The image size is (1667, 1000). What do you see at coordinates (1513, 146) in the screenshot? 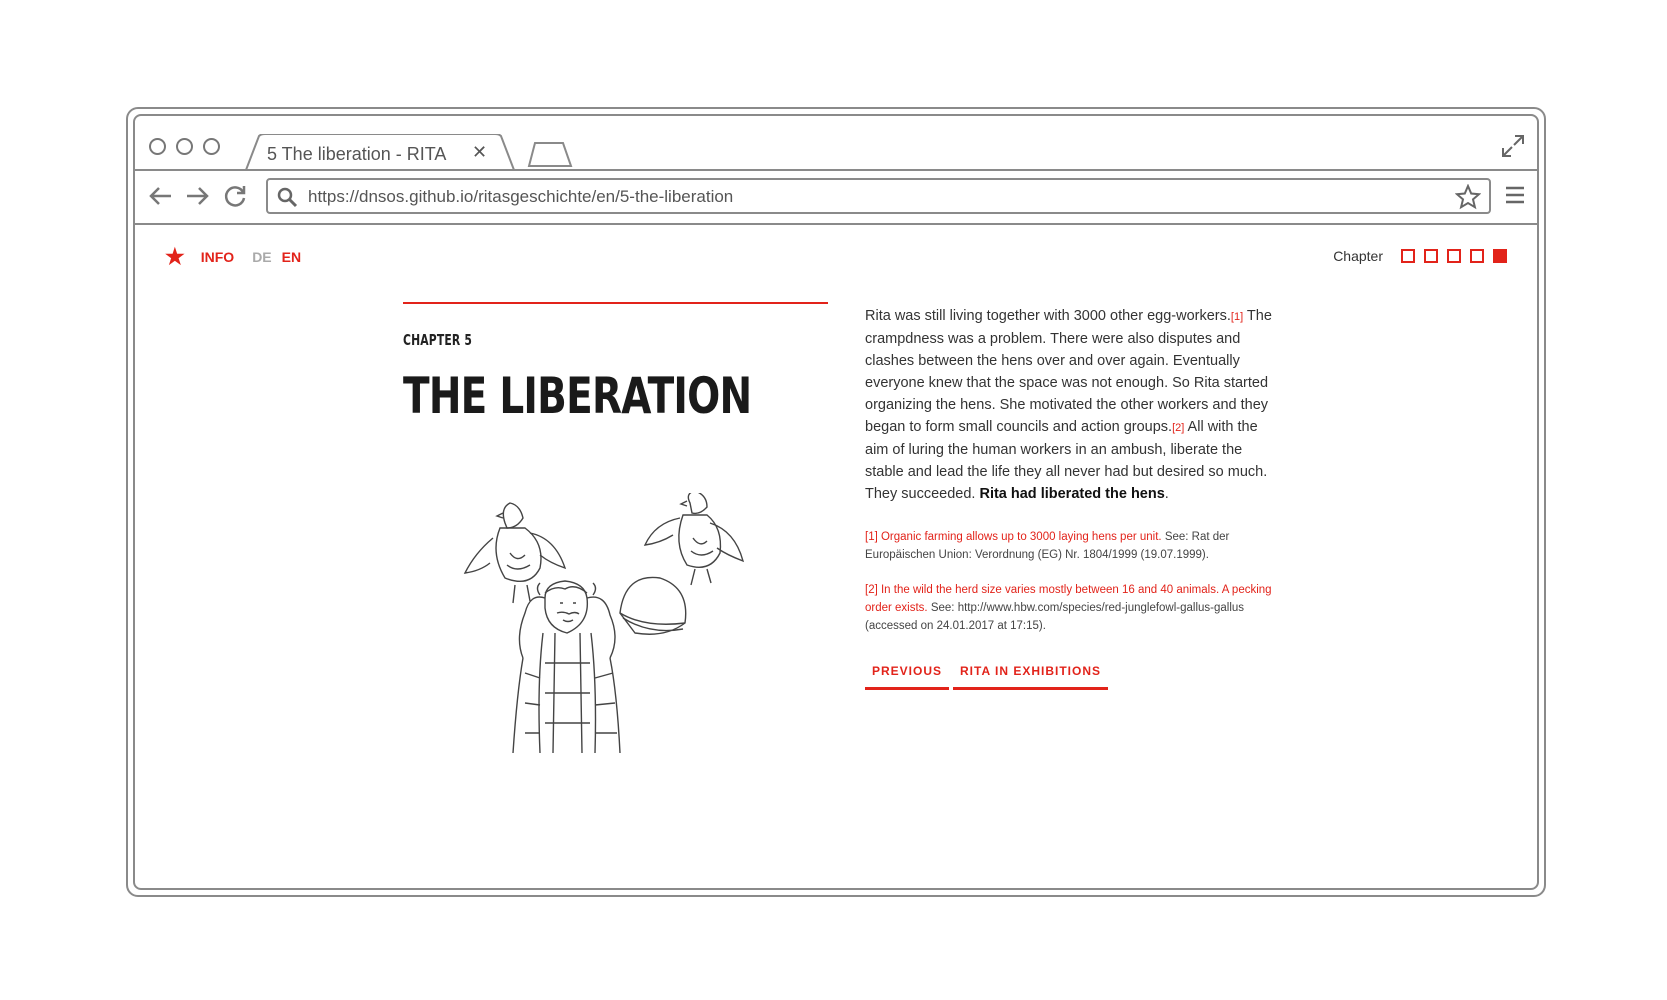
I see `expand-icon` at bounding box center [1513, 146].